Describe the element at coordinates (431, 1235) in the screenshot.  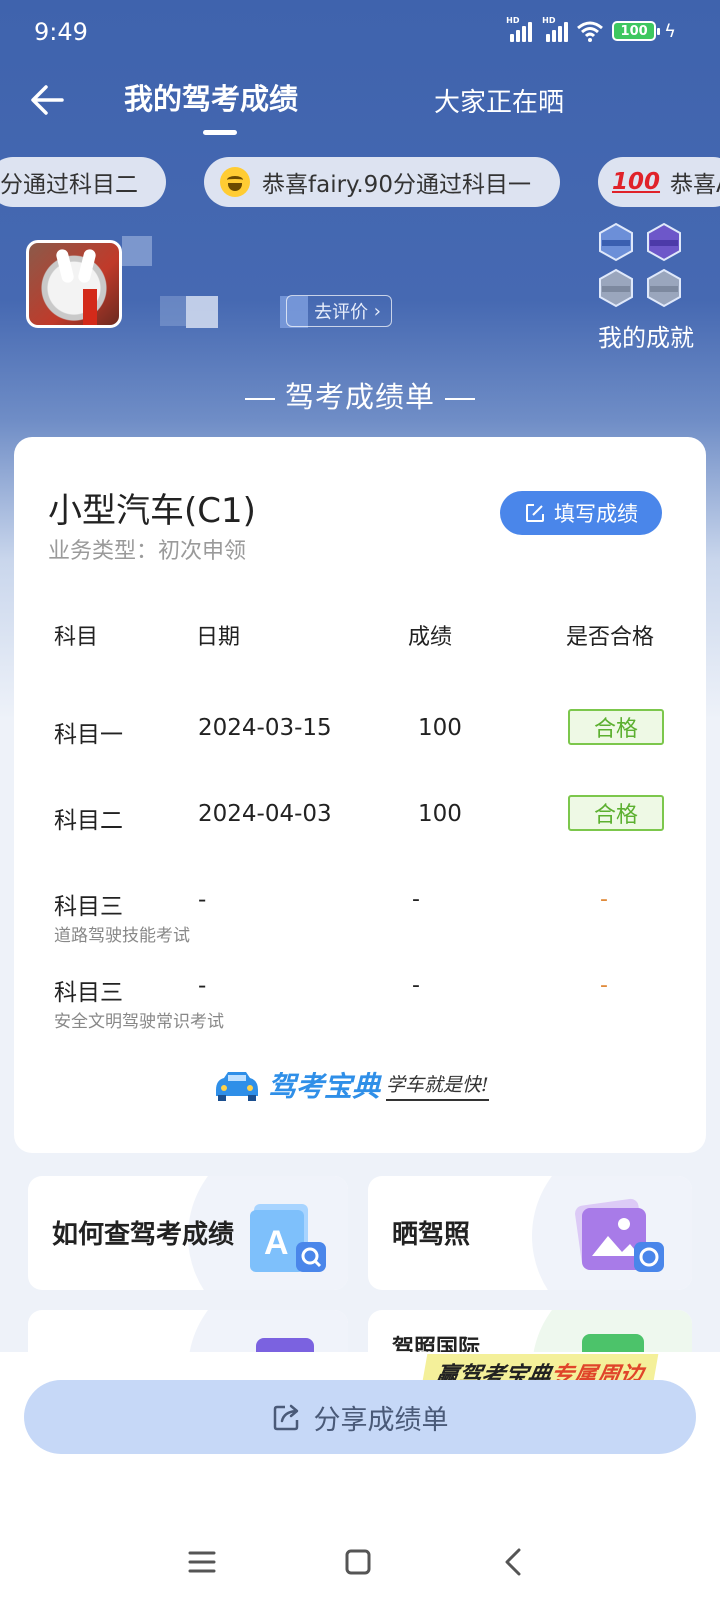
I see `tile-label: 晒驾照` at that location.